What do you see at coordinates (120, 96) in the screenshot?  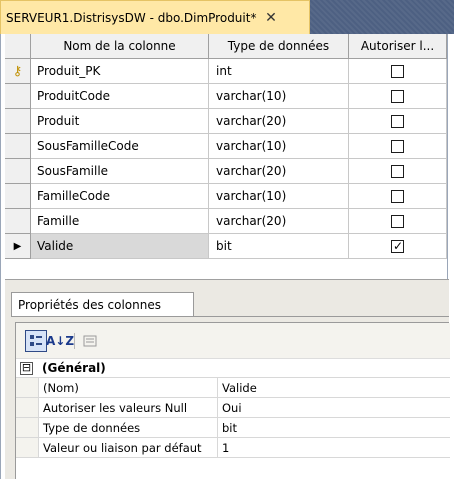 I see `column-name-cell: ProduitCode` at bounding box center [120, 96].